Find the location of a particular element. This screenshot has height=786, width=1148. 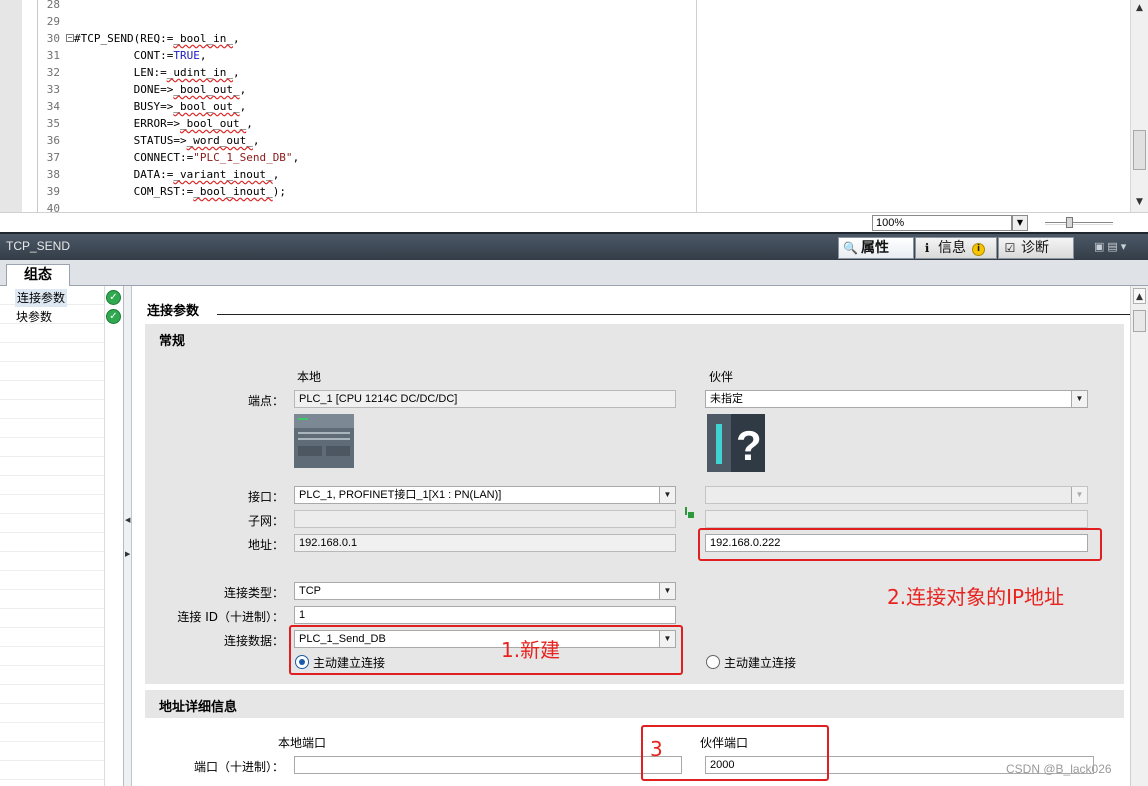

annotation-box-ip is located at coordinates (900, 544).